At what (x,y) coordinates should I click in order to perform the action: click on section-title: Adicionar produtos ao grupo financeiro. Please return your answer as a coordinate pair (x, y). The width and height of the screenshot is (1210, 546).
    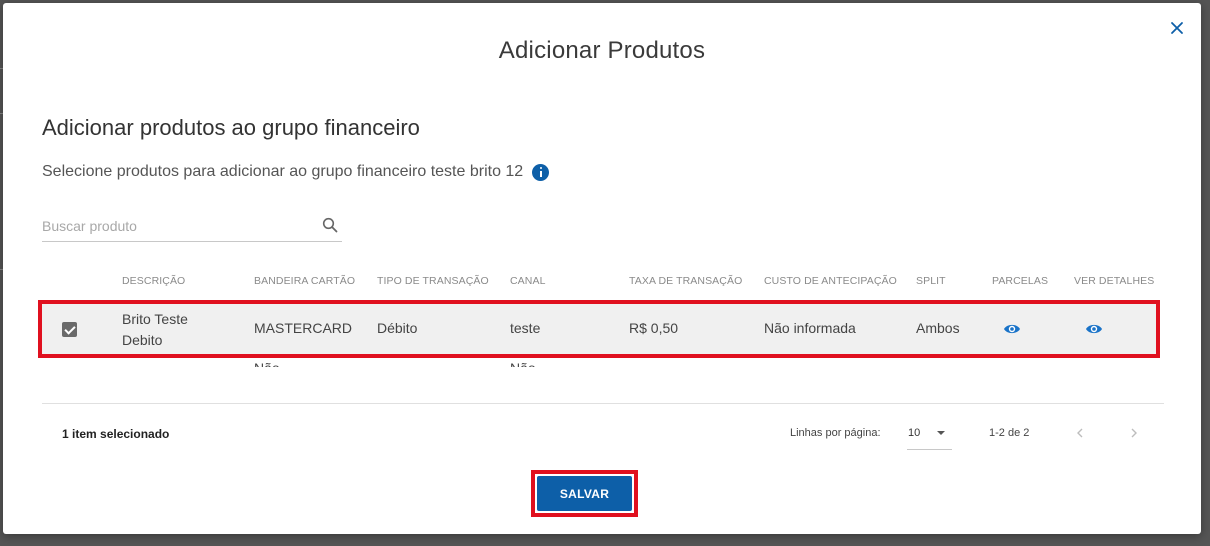
    Looking at the image, I should click on (231, 127).